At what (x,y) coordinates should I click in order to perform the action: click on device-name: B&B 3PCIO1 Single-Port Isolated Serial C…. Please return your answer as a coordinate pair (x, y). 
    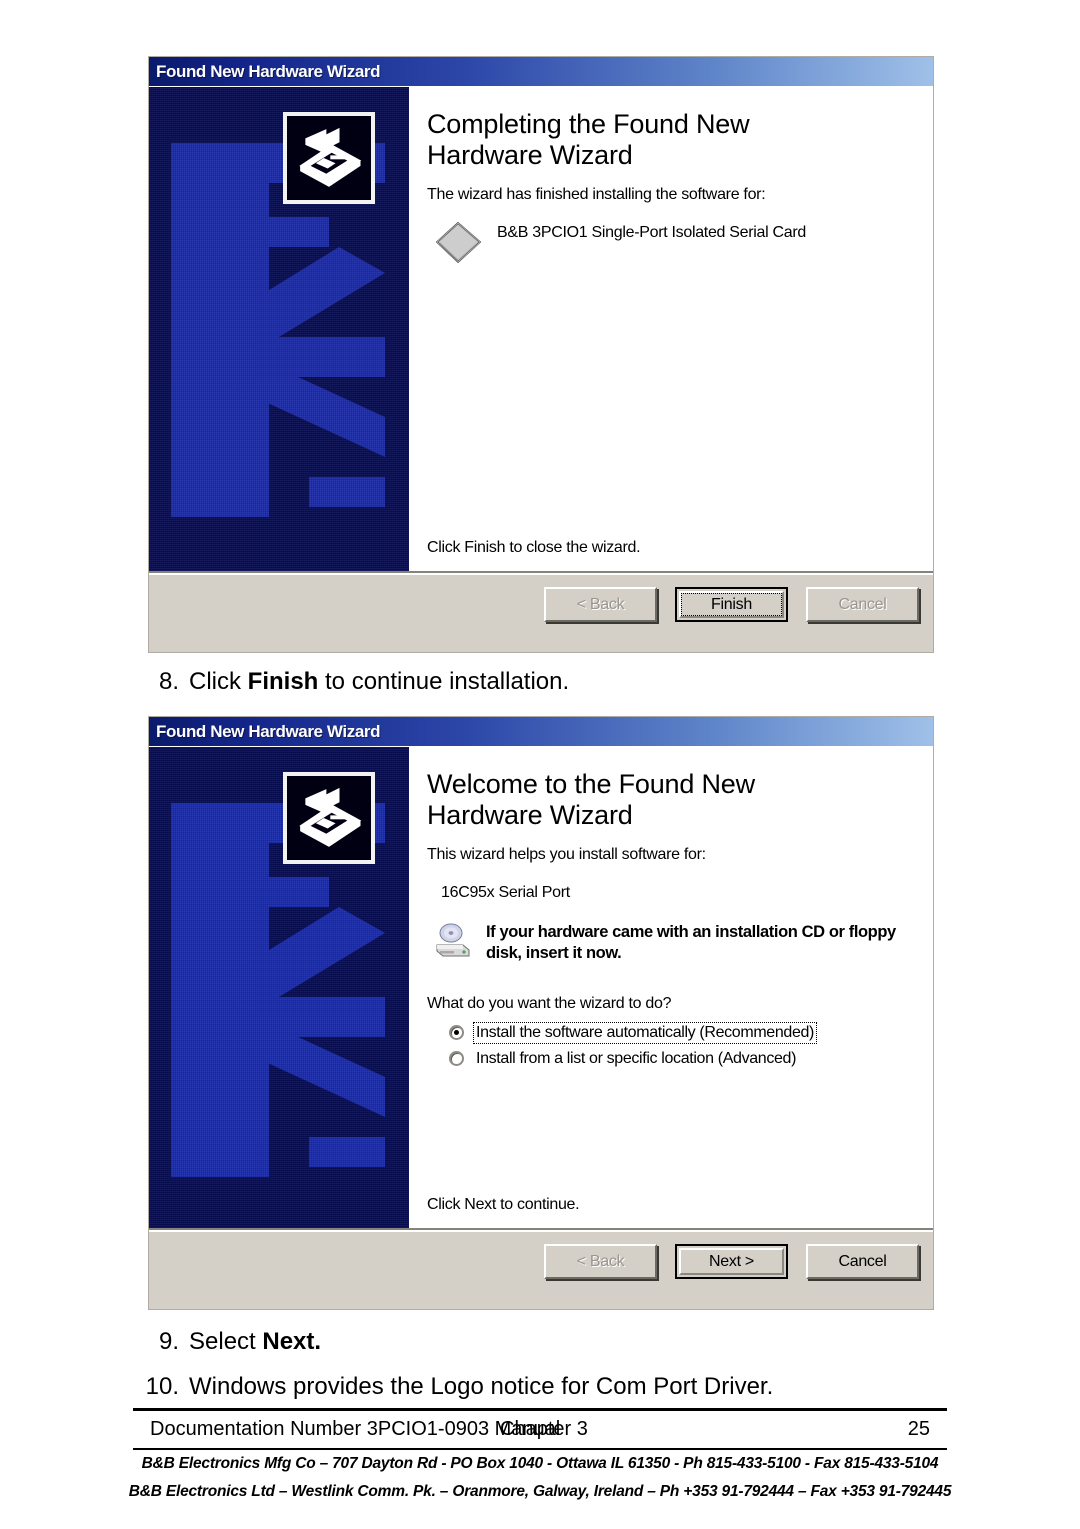
    Looking at the image, I should click on (652, 232).